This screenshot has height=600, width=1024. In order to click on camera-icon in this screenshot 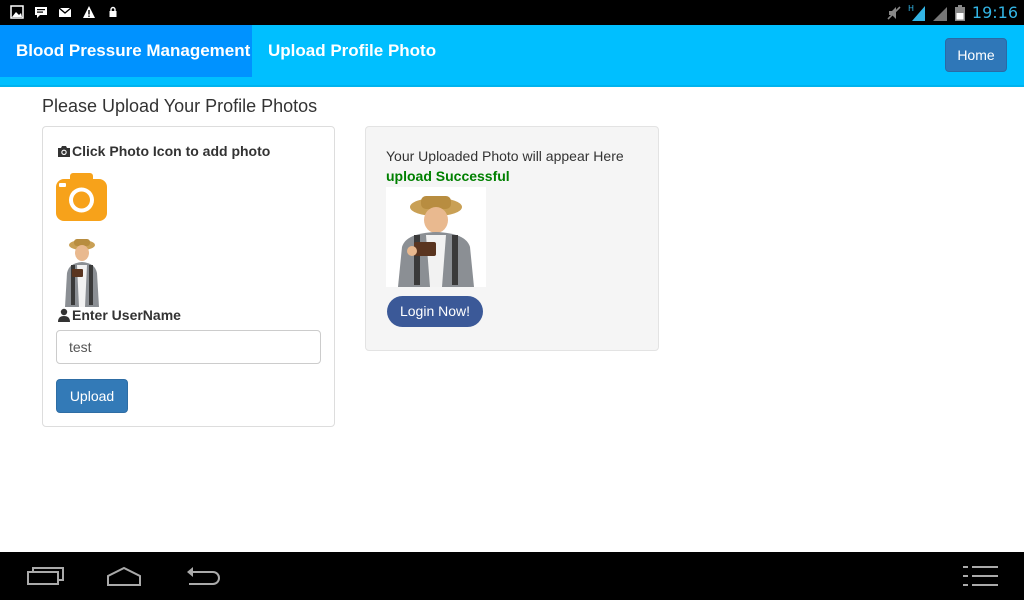, I will do `click(81, 196)`.